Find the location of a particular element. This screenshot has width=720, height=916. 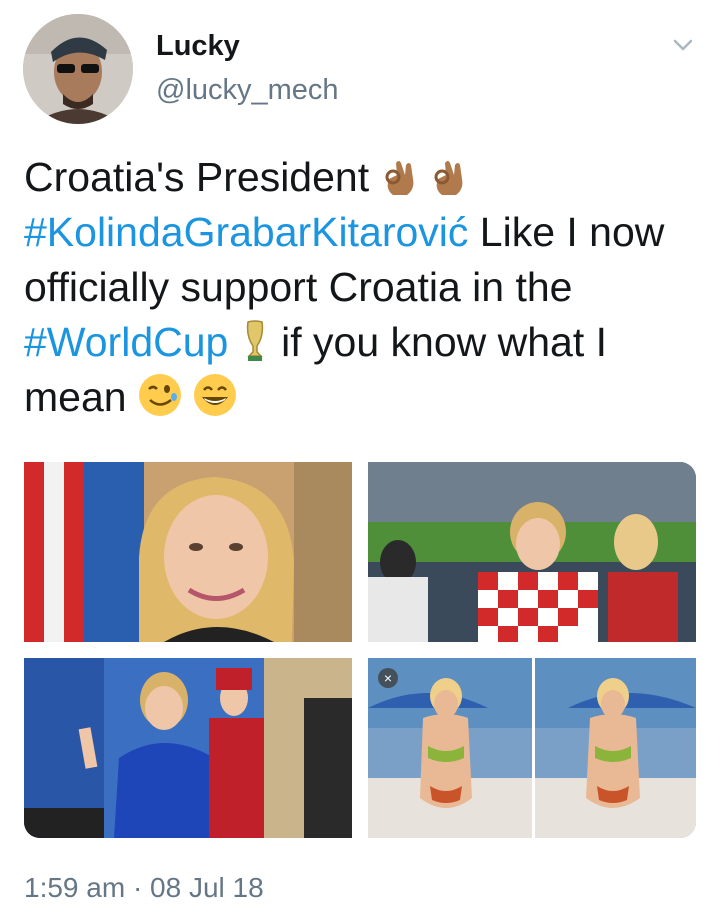

stadium-image is located at coordinates (532, 552).